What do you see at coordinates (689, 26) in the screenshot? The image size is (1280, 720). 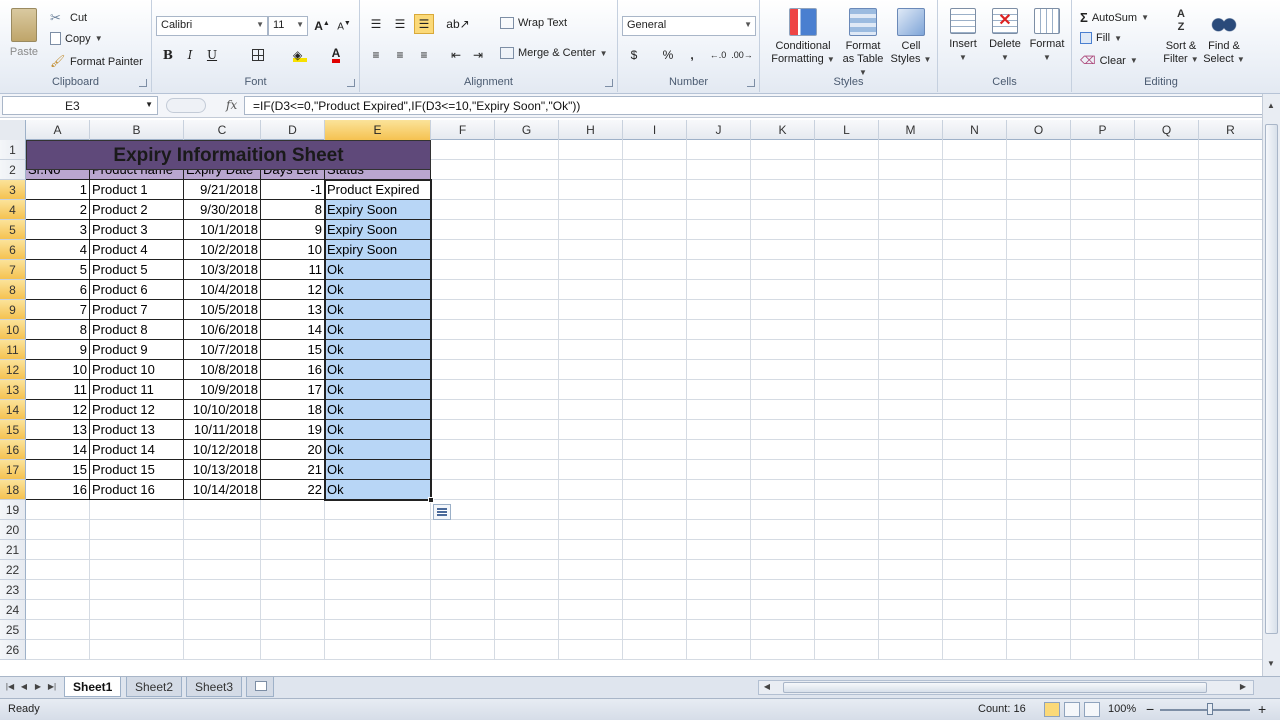 I see `number-format-combo: General ▼` at bounding box center [689, 26].